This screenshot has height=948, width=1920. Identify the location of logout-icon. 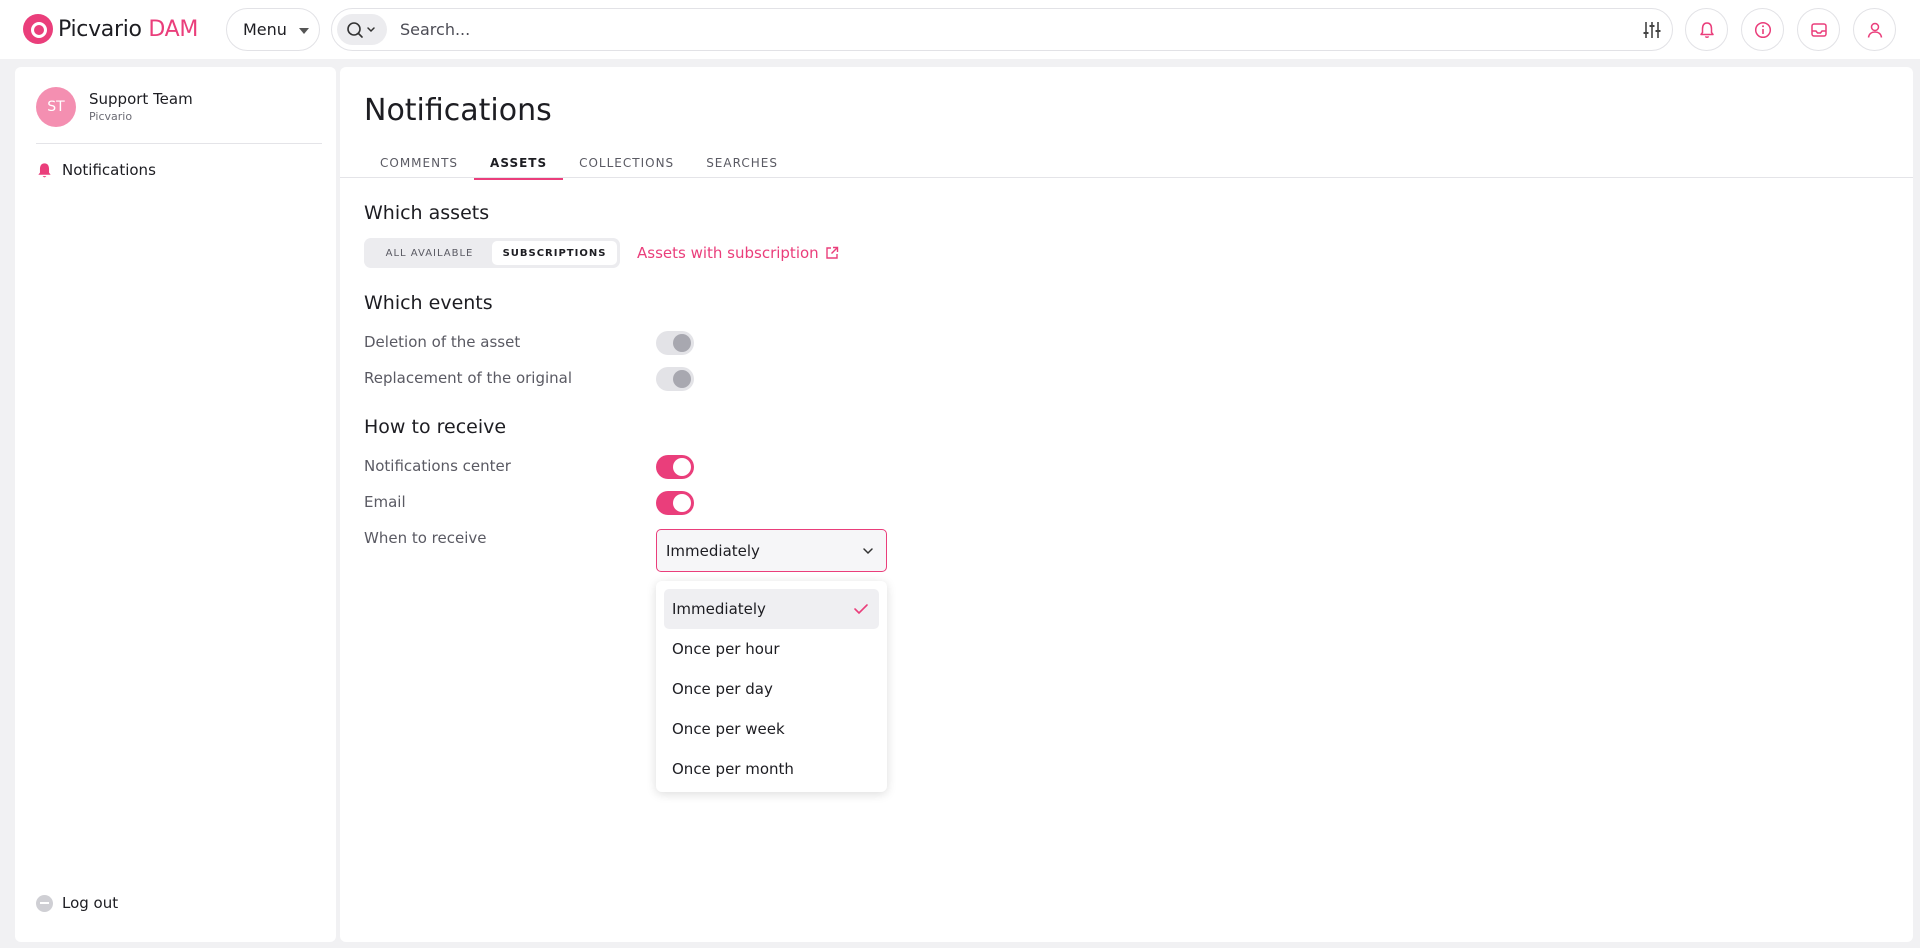
(44, 903).